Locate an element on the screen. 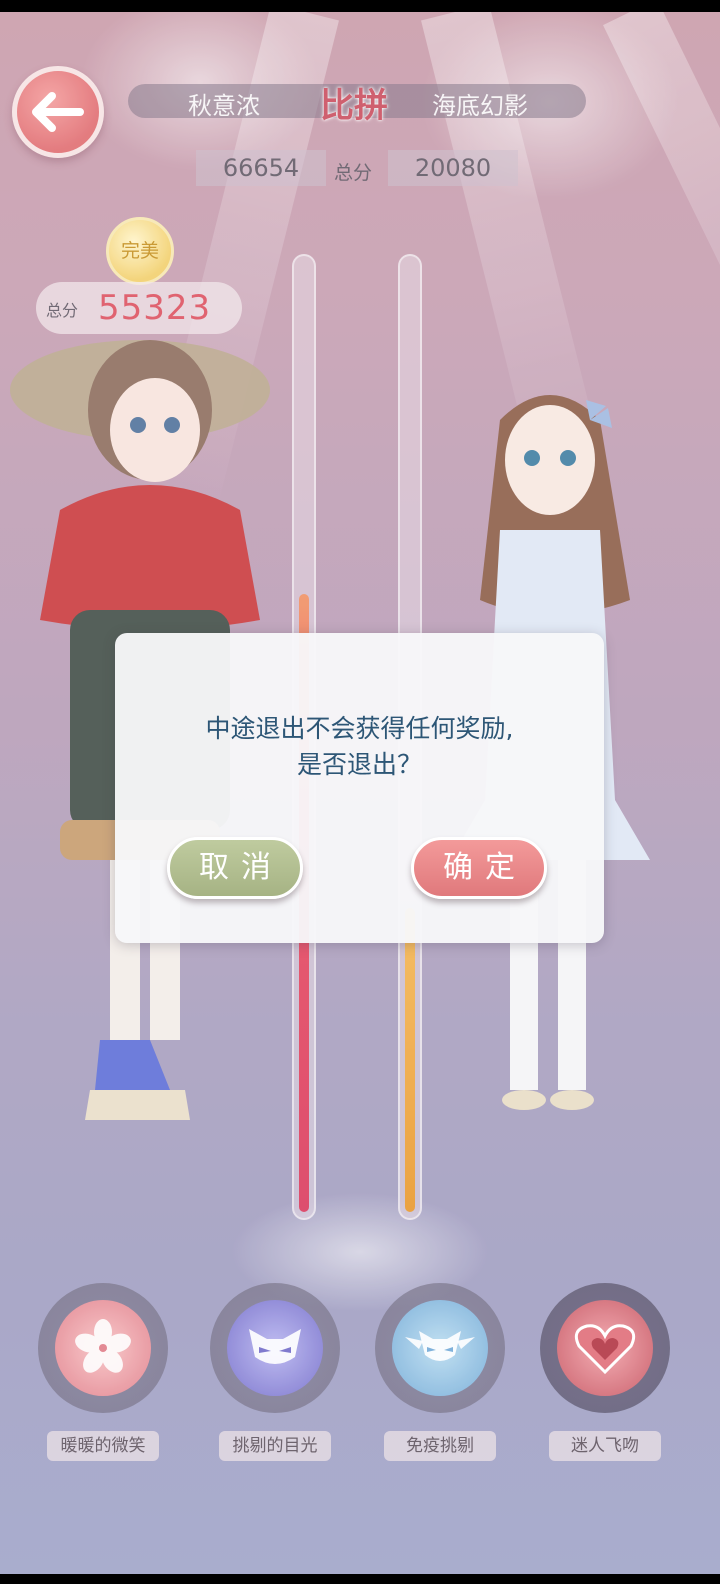  dialog-message-line1: 中途退出不会获得任何奖励, is located at coordinates (359, 728).